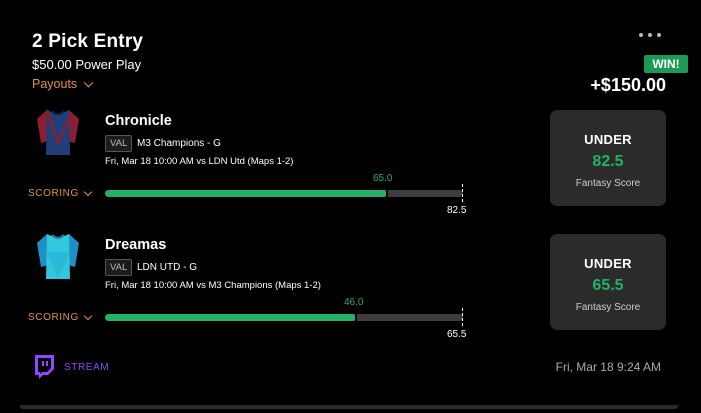 Image resolution: width=701 pixels, height=413 pixels. What do you see at coordinates (457, 210) in the screenshot?
I see `target-score: 82.5` at bounding box center [457, 210].